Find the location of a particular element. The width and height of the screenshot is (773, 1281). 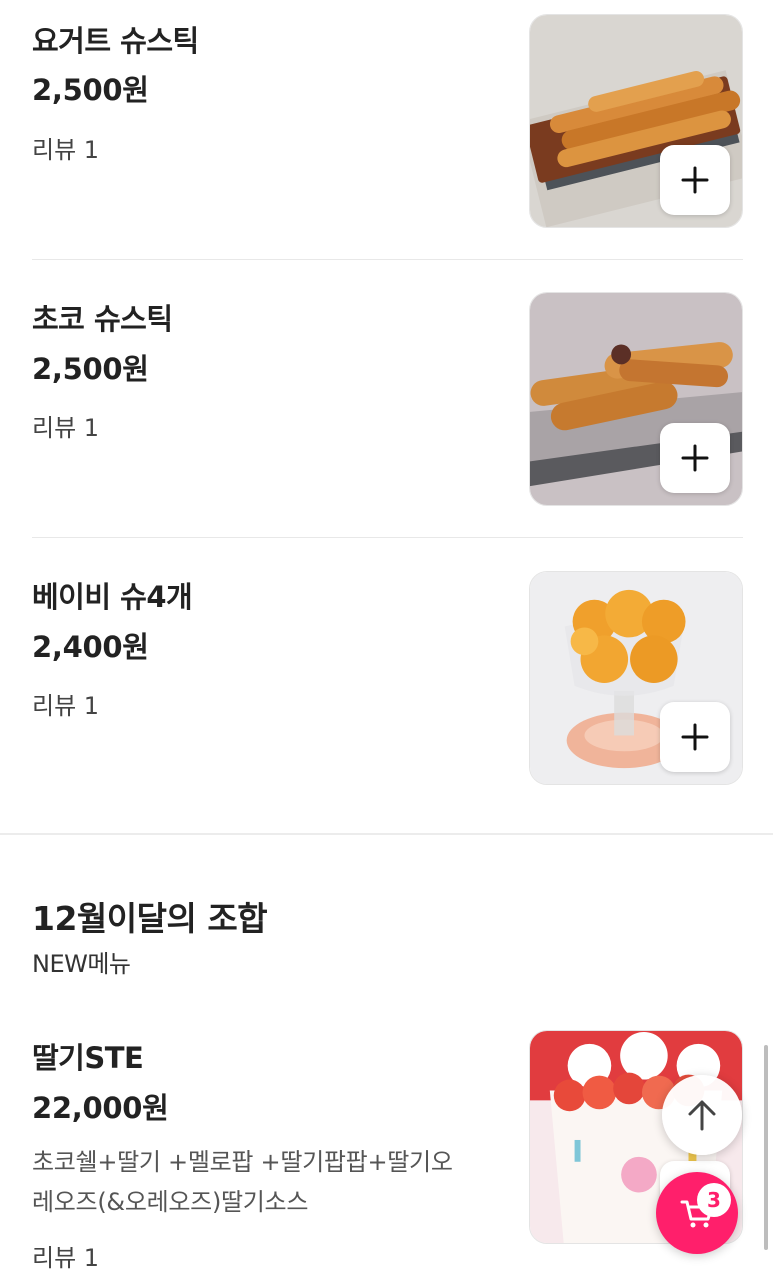

menu-item-name: 초코 슈스틱 is located at coordinates (102, 319).